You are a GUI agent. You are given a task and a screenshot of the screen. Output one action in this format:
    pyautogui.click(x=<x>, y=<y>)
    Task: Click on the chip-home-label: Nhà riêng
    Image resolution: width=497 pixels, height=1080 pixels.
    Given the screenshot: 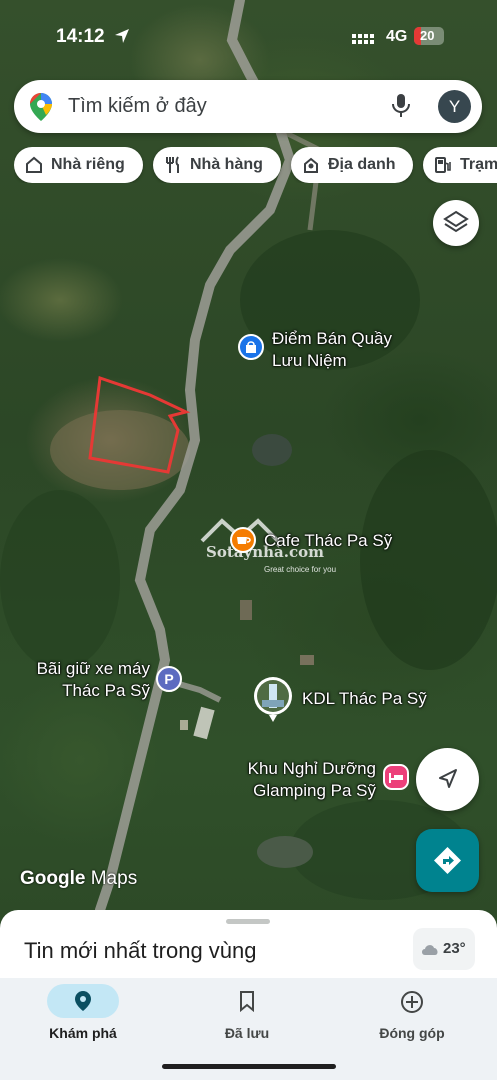 What is the action you would take?
    pyautogui.click(x=88, y=164)
    